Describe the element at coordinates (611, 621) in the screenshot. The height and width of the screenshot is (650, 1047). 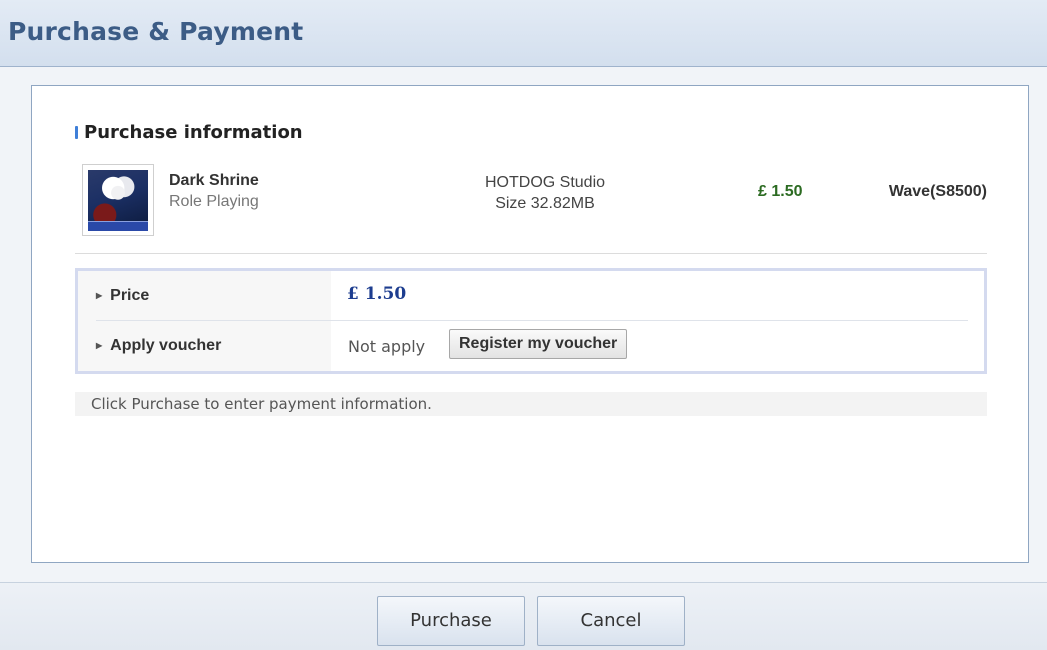
I see `cancel-button: Cancel` at that location.